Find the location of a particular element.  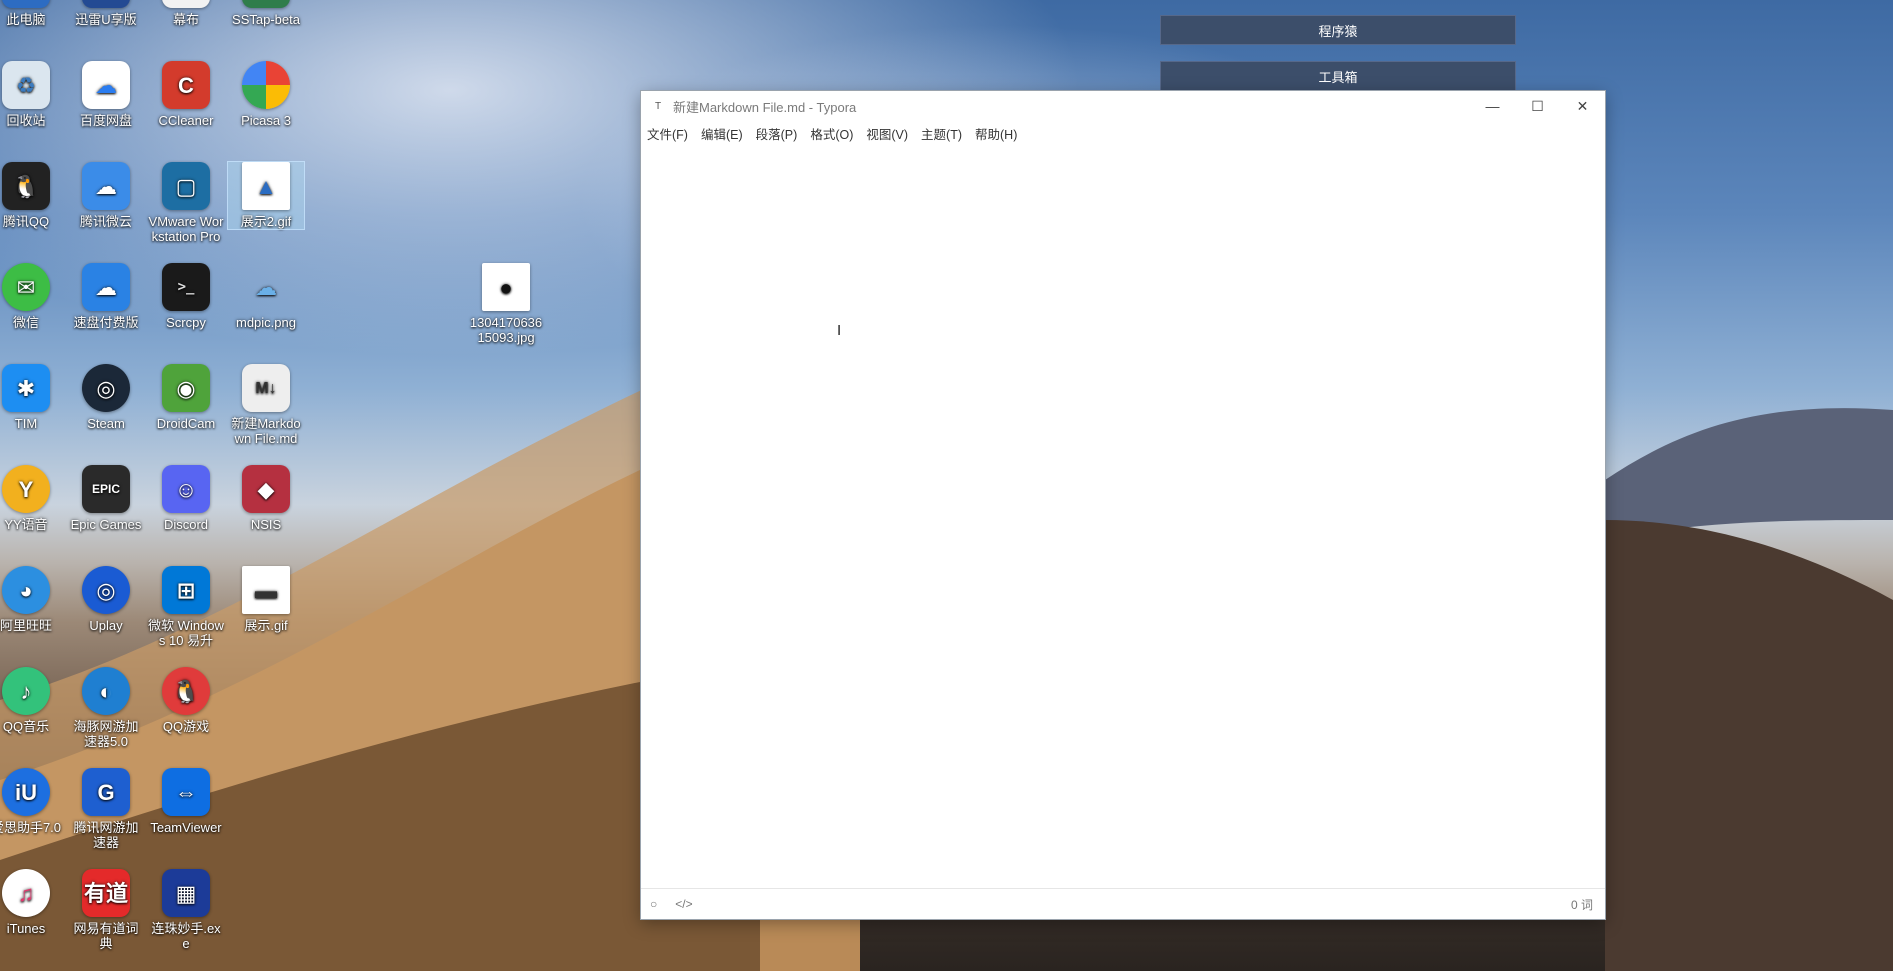

desktop-shortcut: ▦ 连珠妙手.exe is located at coordinates (186, 910).